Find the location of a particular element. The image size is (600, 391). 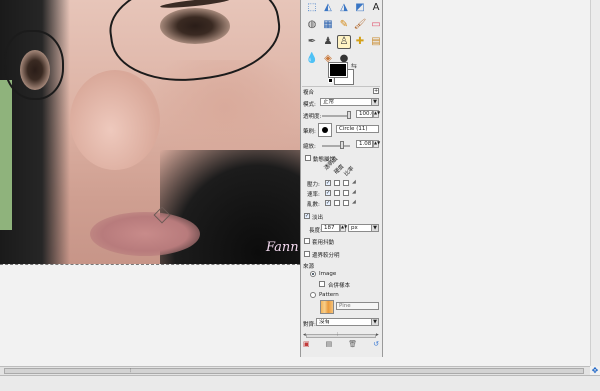

fade-label: 淡出 is located at coordinates (318, 218).